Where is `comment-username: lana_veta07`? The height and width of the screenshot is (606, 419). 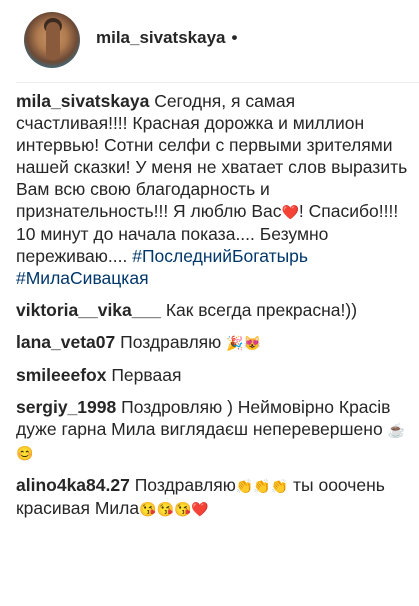 comment-username: lana_veta07 is located at coordinates (65, 342).